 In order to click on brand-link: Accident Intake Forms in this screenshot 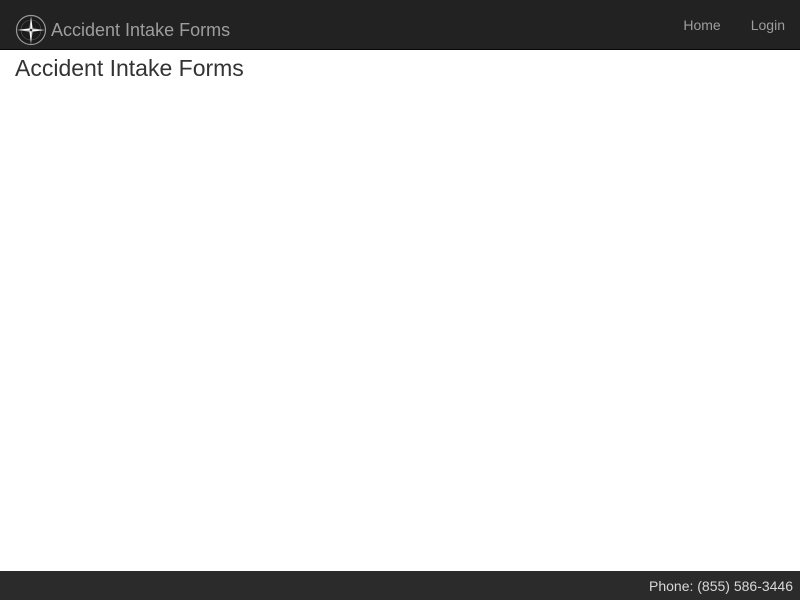, I will do `click(122, 30)`.